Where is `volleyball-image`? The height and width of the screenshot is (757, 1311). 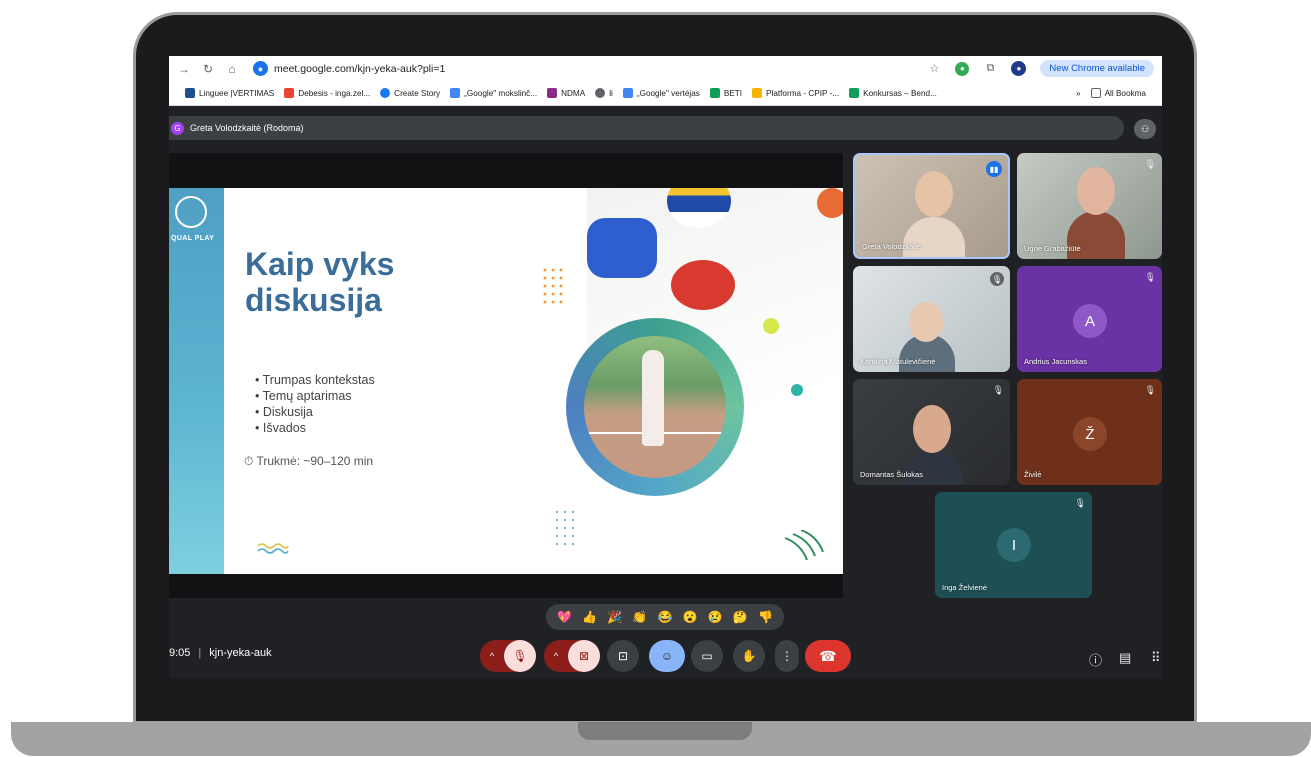
volleyball-image is located at coordinates (699, 208).